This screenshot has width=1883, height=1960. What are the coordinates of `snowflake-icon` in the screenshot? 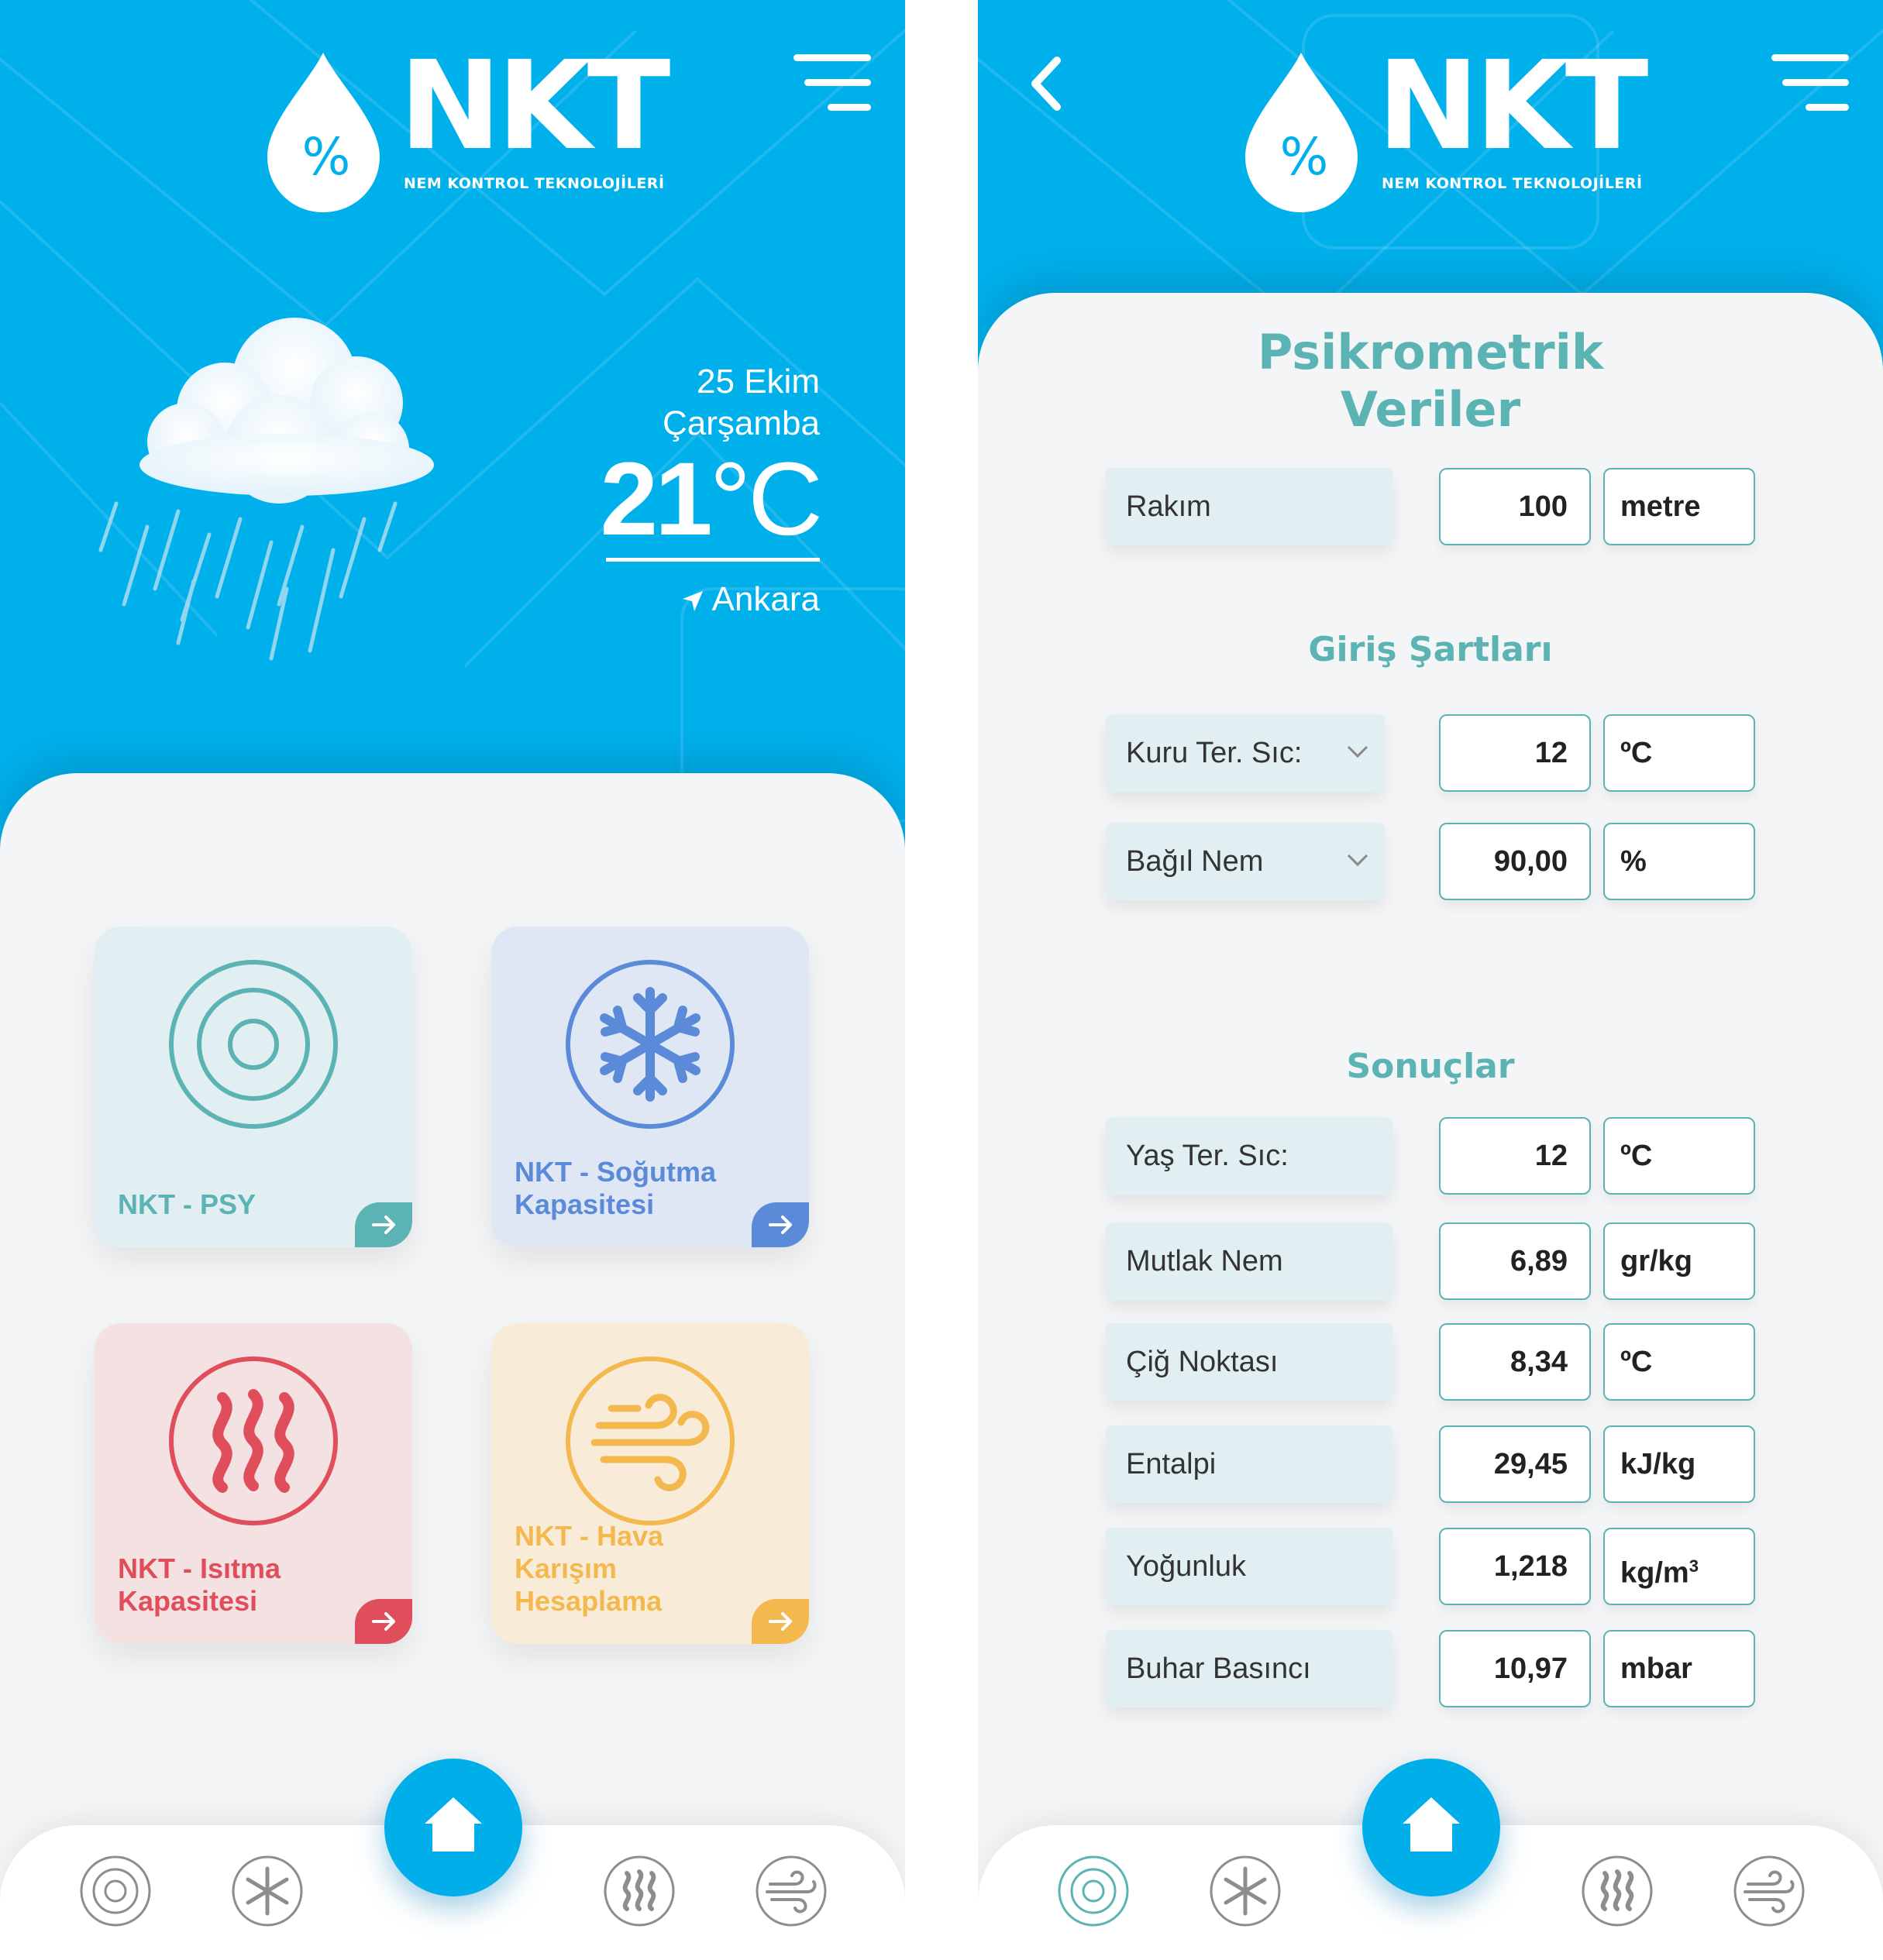 It's located at (651, 1044).